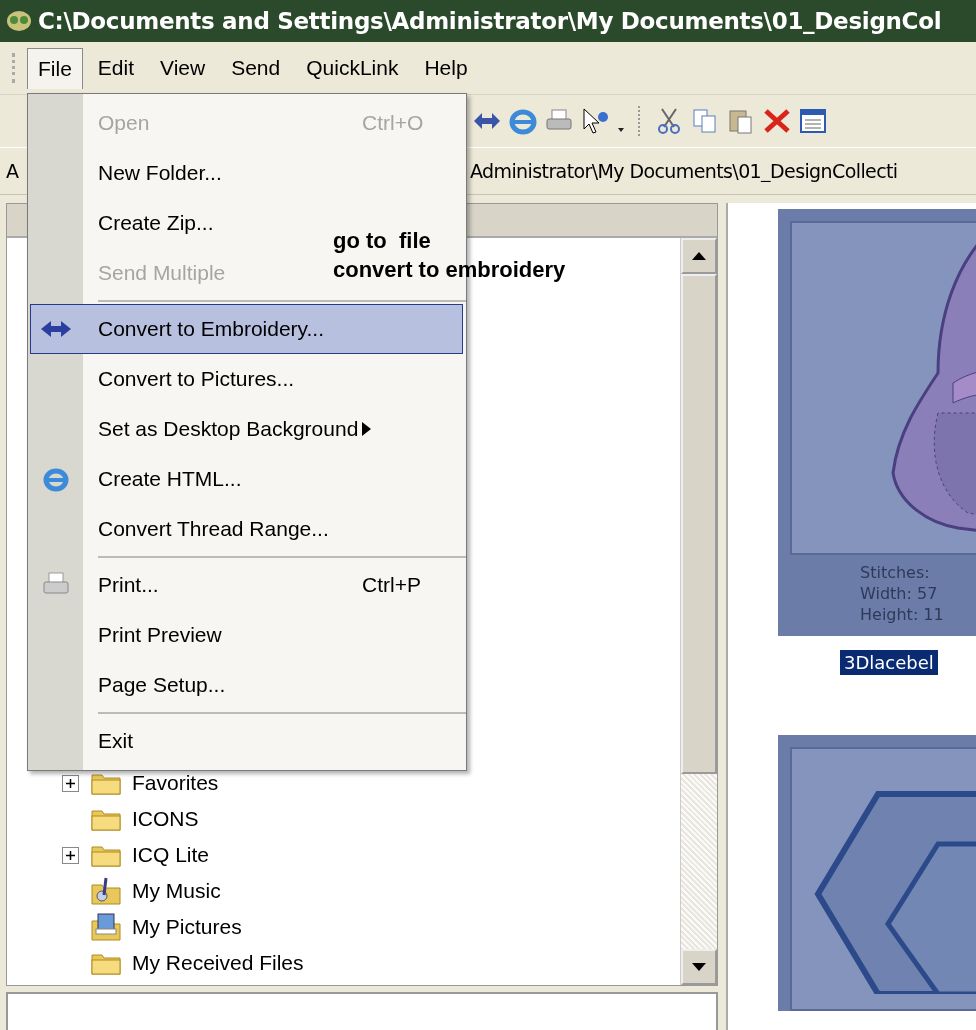 The image size is (976, 1030). I want to click on scroll-down-button, so click(699, 967).